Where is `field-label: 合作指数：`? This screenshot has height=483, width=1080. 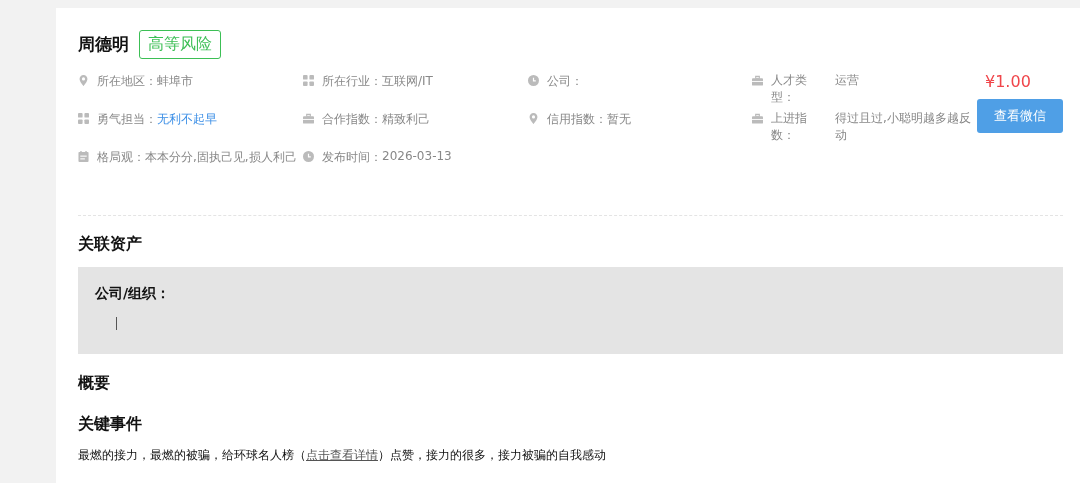
field-label: 合作指数： is located at coordinates (352, 119).